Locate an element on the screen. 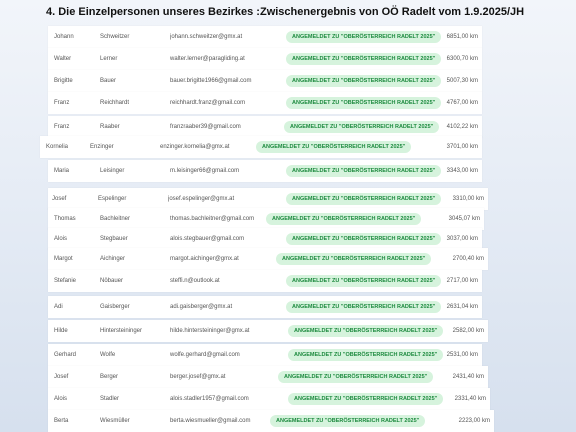 The image size is (576, 432). email-cell: thomas.bachleitner@gmail.com is located at coordinates (212, 219).